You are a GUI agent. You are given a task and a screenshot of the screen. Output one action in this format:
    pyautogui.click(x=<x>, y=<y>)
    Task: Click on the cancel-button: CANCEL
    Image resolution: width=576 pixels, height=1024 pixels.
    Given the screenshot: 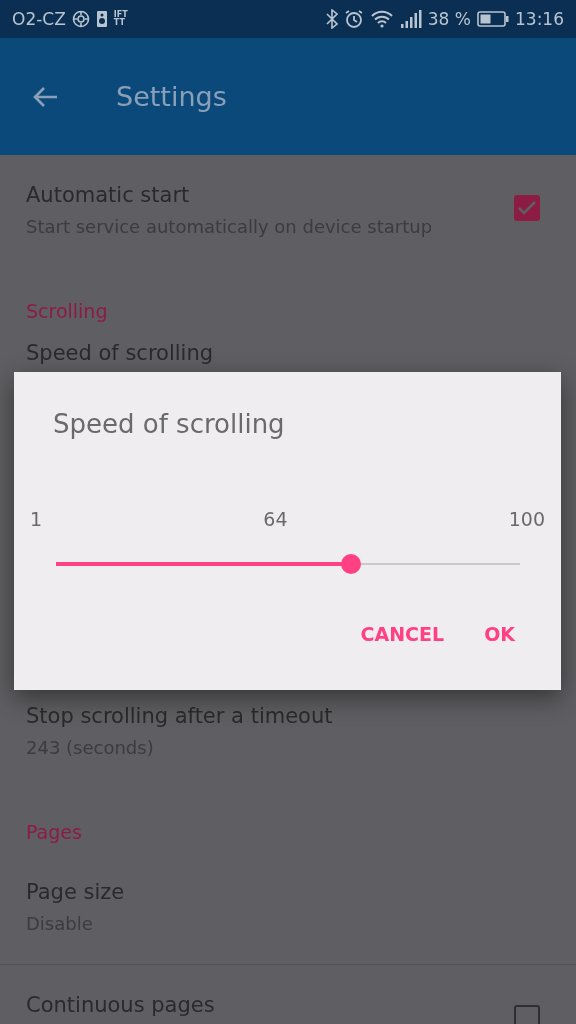 What is the action you would take?
    pyautogui.click(x=402, y=634)
    